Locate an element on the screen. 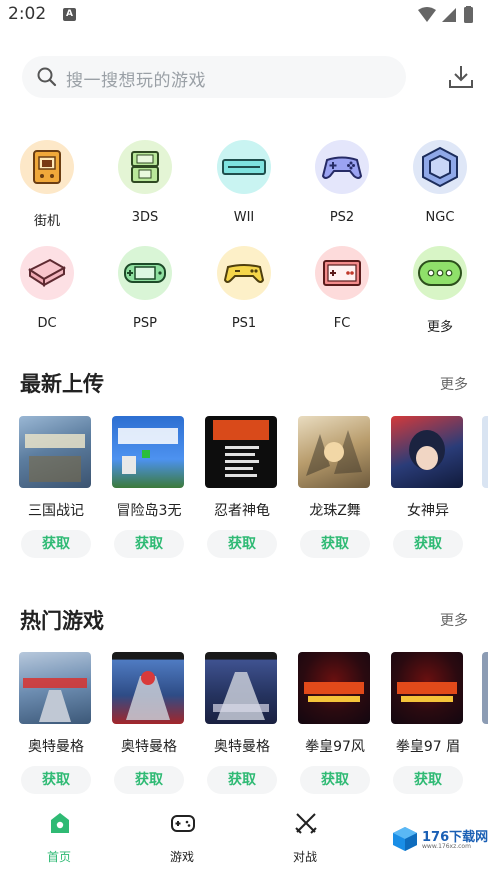  tab-home: 首页 is located at coordinates (59, 833).